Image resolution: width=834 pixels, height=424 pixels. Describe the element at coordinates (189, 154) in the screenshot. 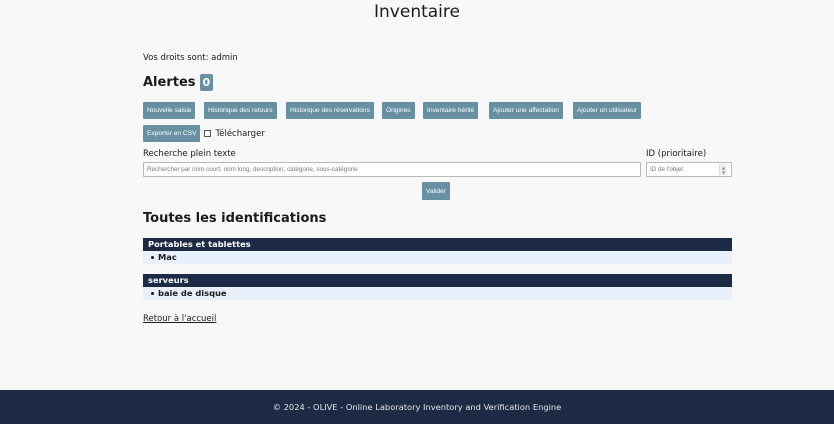

I see `search-label: Recherche plein texte` at that location.